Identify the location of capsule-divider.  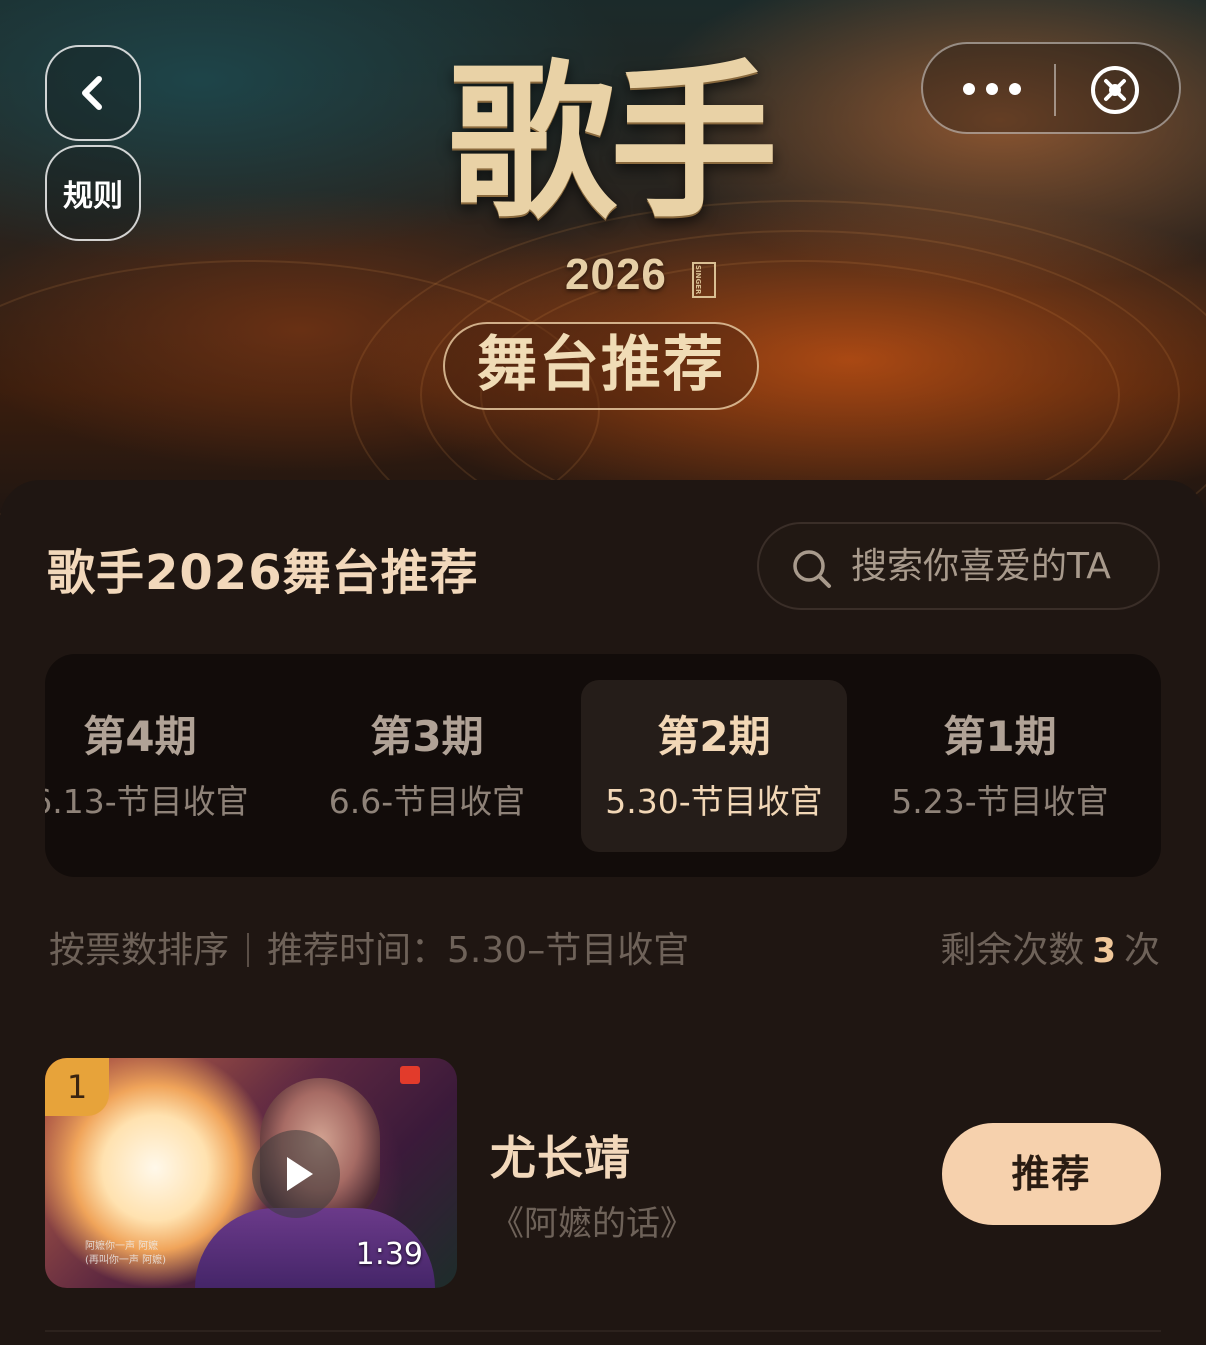
(1055, 90).